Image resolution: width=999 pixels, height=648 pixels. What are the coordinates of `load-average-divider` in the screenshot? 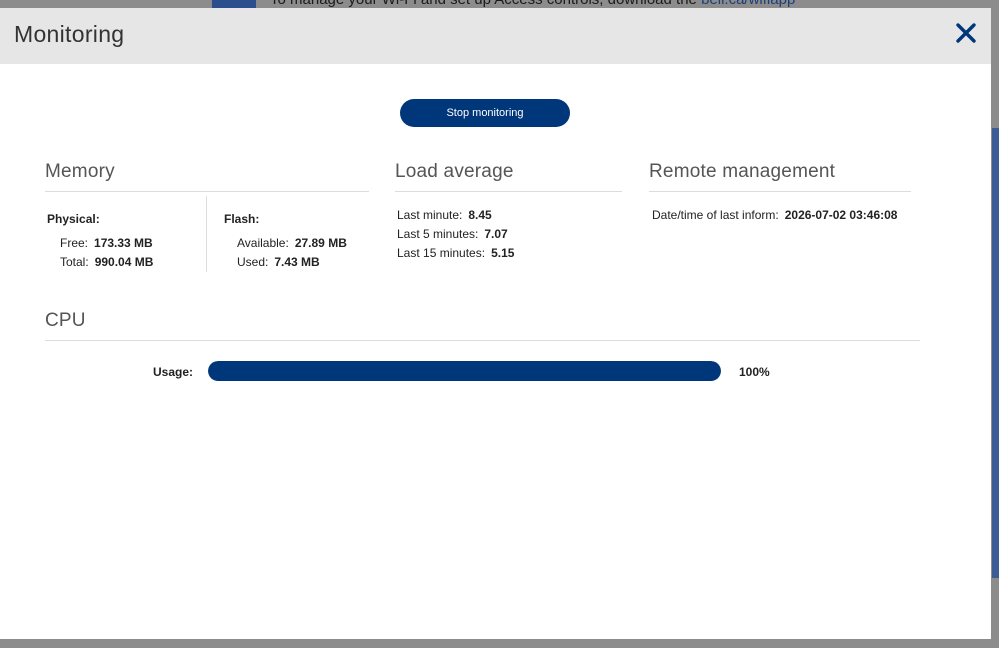 It's located at (508, 191).